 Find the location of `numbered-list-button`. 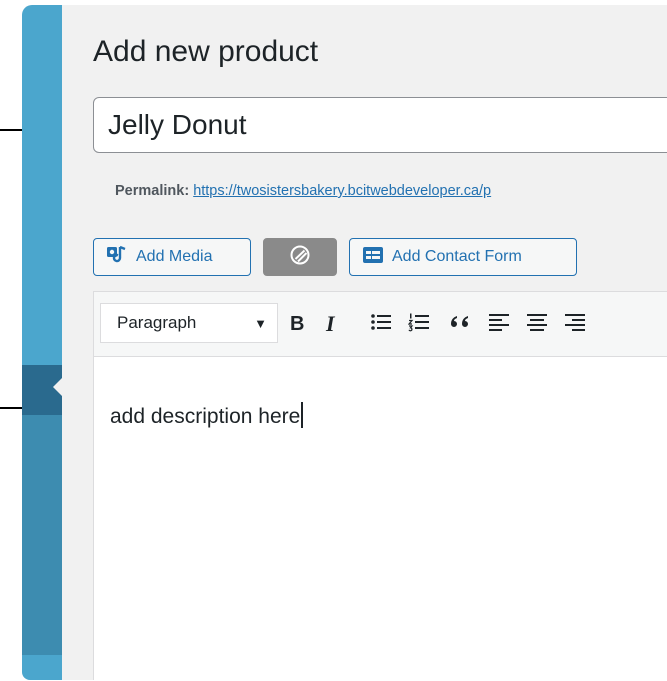

numbered-list-button is located at coordinates (418, 324).